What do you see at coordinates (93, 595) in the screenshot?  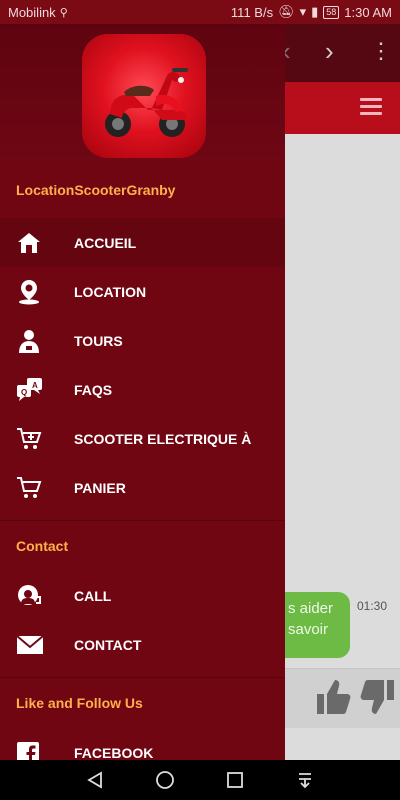 I see `menu-item-label: CALL` at bounding box center [93, 595].